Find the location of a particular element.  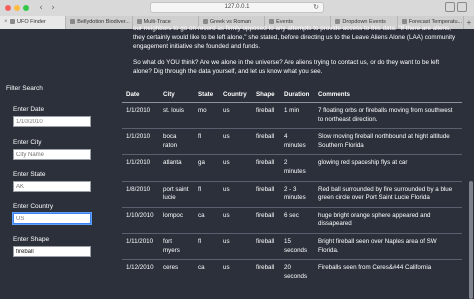

address-bar-url: 127.0.0.1 is located at coordinates (237, 7).